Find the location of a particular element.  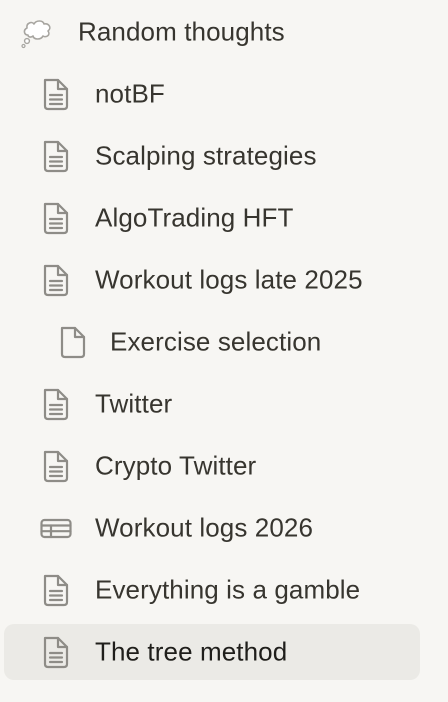

sidebar-item-workout-logs-late-2025: Workout logs late 2025 is located at coordinates (212, 280).